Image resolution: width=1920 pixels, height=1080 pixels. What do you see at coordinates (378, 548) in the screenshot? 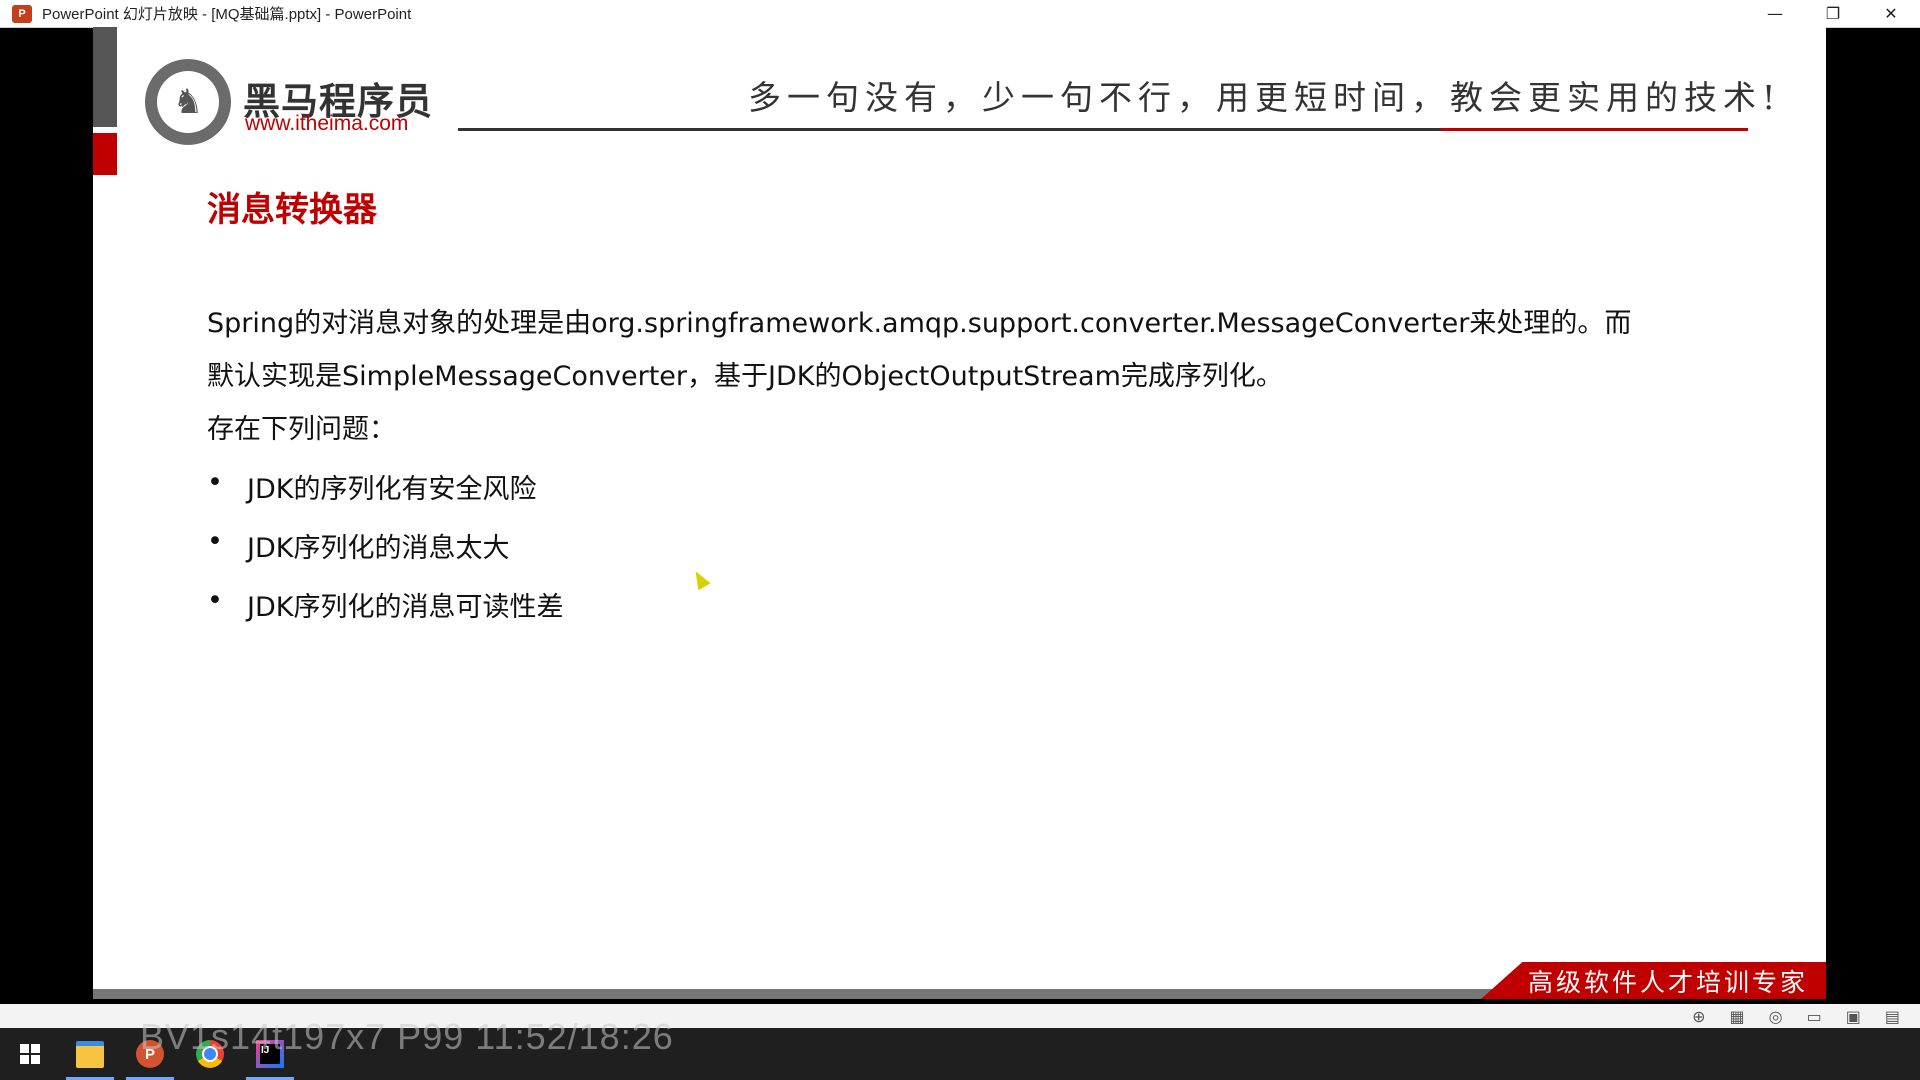
I see `bullet-text: JDK序列化的消息太大` at bounding box center [378, 548].